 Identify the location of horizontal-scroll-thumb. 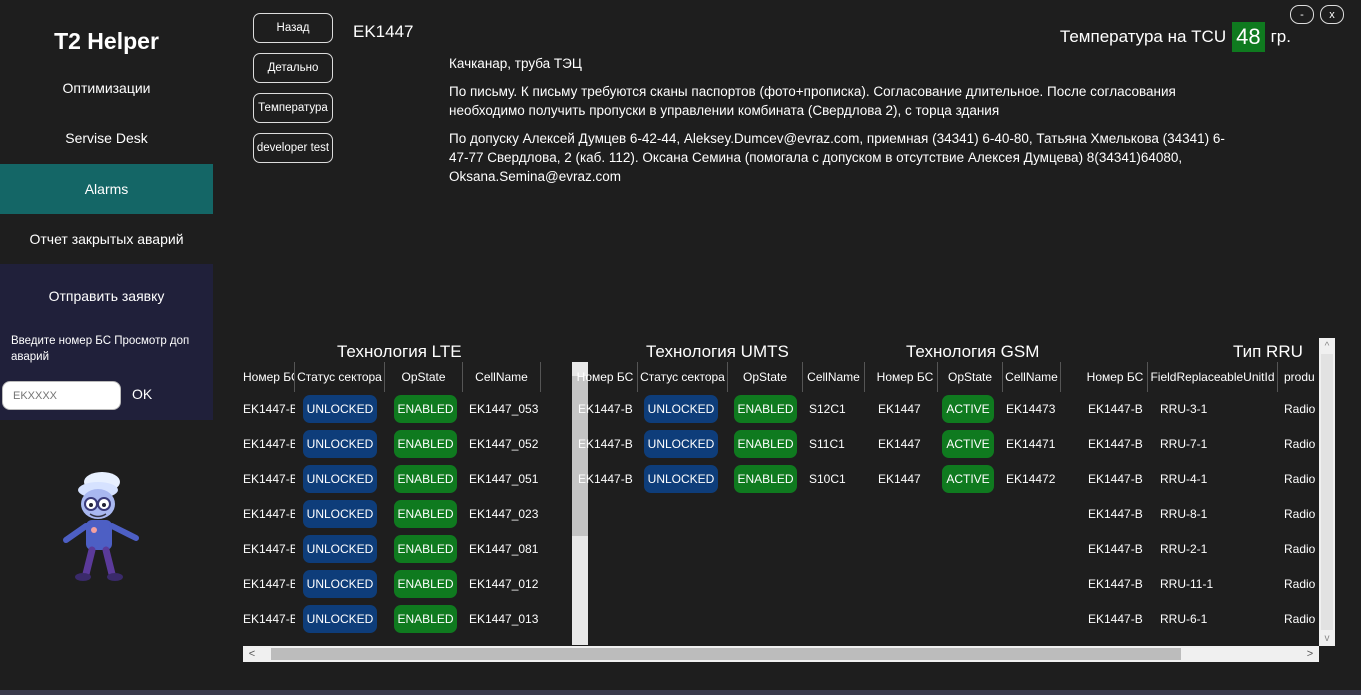
(726, 654).